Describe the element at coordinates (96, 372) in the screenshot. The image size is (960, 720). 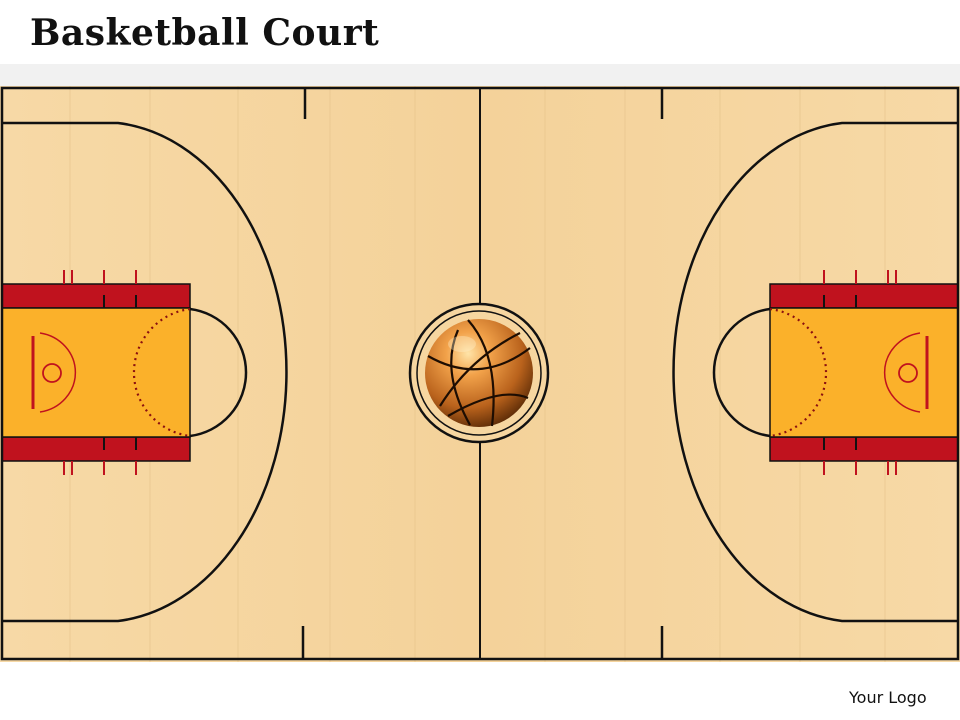
I see `left-key` at that location.